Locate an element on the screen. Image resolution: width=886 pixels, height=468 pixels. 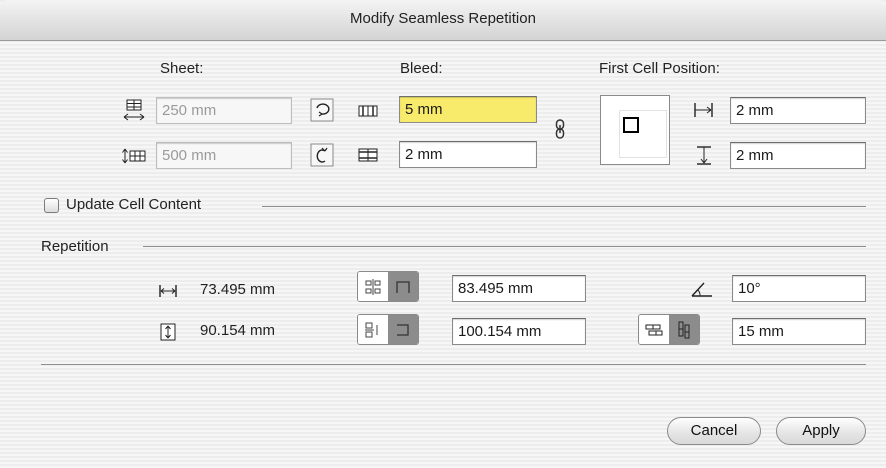
offset-direction-toggle is located at coordinates (669, 329).